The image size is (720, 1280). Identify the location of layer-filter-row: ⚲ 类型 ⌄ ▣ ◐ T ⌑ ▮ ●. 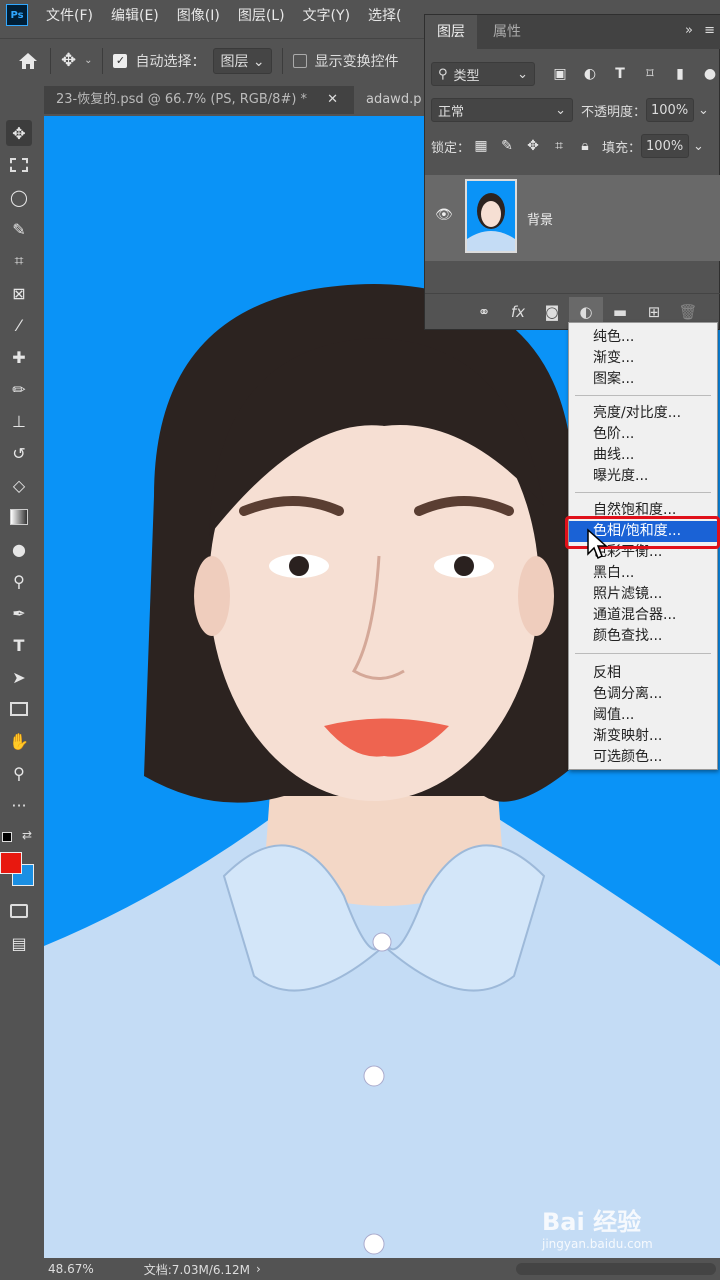
(572, 74).